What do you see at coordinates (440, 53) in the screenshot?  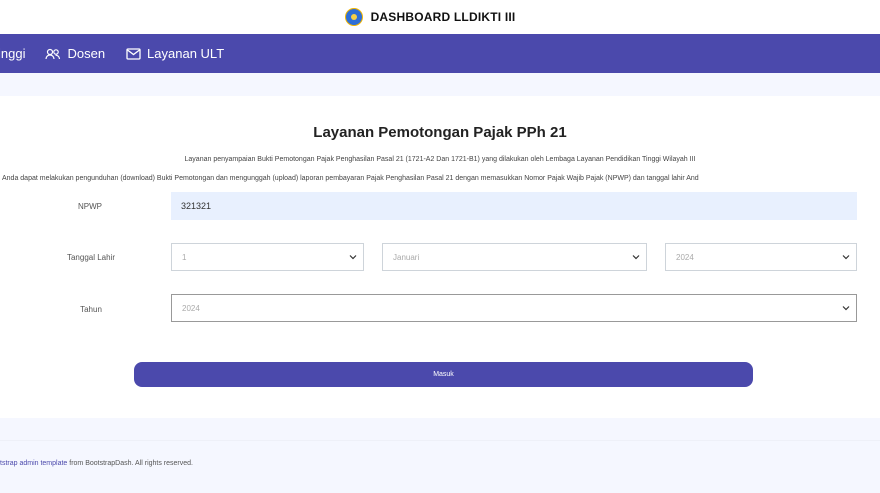 I see `main-navbar: inggi Dosen Layanan ULT` at bounding box center [440, 53].